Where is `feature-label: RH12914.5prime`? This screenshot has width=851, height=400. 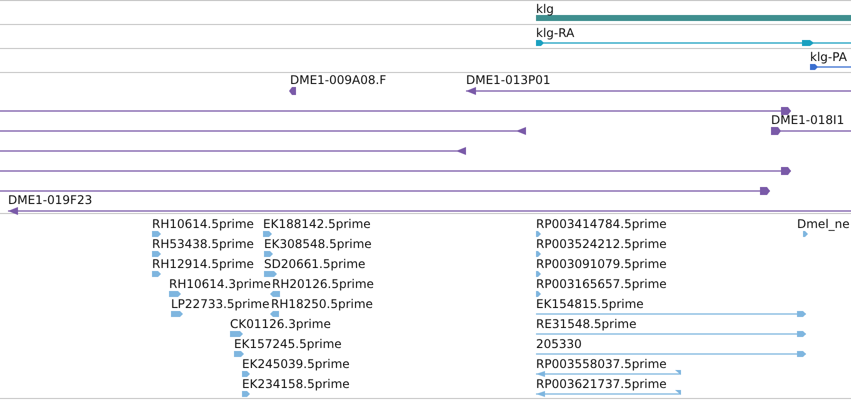 feature-label: RH12914.5prime is located at coordinates (203, 264).